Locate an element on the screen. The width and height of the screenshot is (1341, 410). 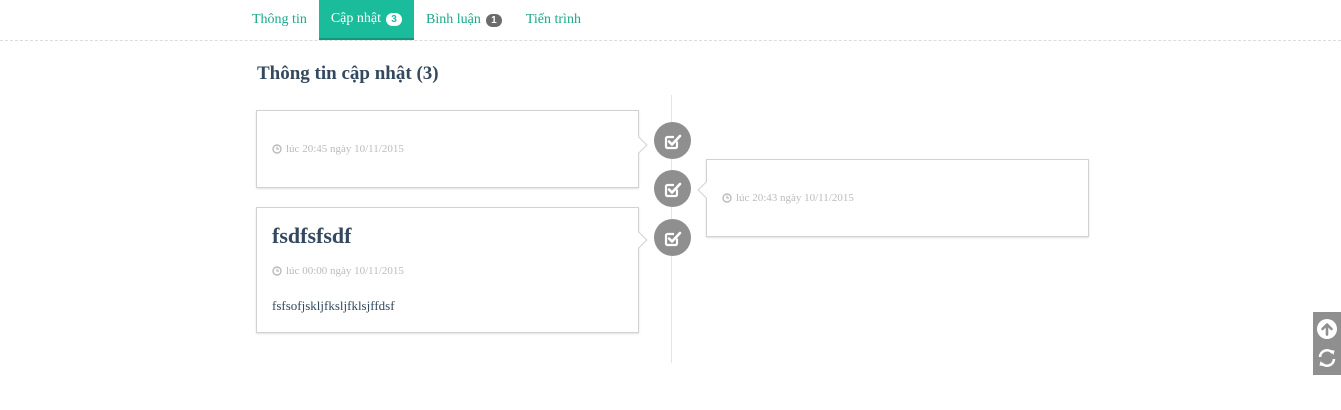
arrow-up-circle-icon is located at coordinates (1327, 329).